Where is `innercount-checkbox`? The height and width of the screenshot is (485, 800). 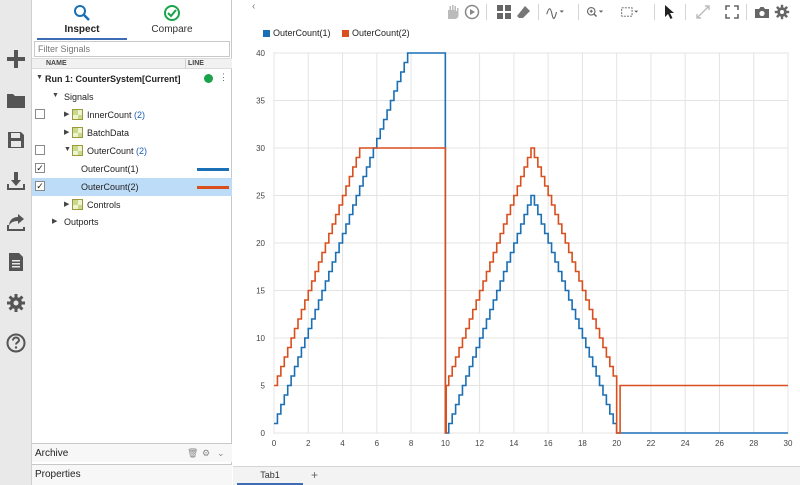
innercount-checkbox is located at coordinates (40, 114).